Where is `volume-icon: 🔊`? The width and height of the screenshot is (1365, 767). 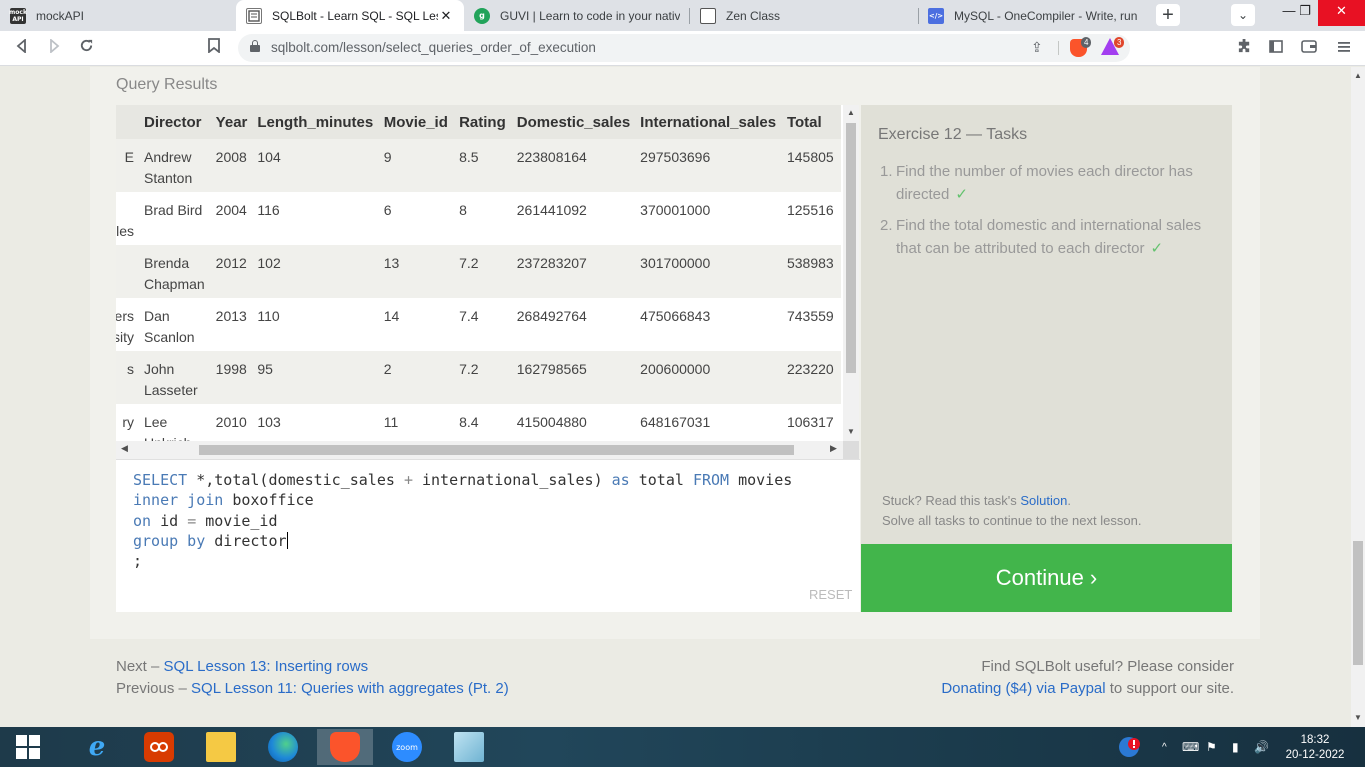
volume-icon: 🔊 is located at coordinates (1261, 747).